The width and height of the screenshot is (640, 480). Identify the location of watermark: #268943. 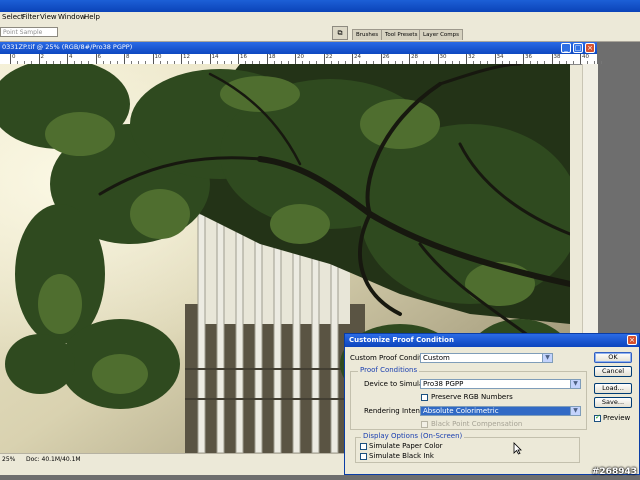
(614, 472).